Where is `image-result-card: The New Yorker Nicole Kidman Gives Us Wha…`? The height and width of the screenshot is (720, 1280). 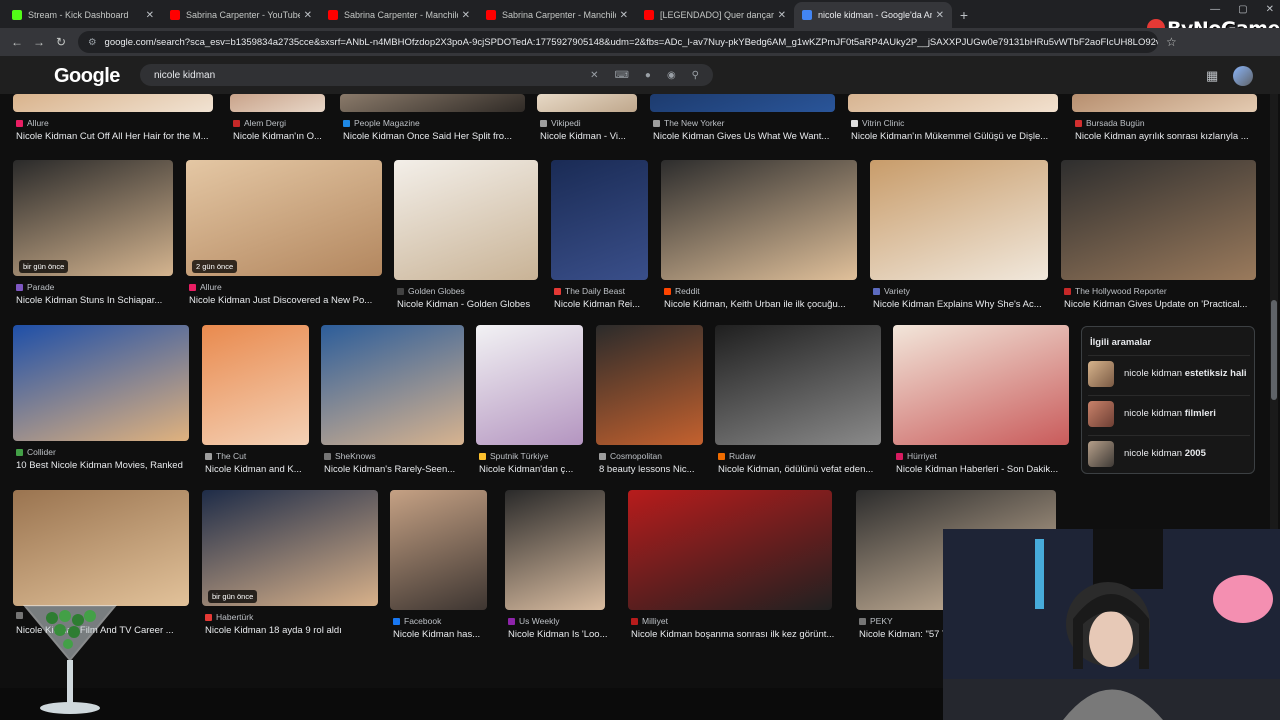 image-result-card: The New Yorker Nicole Kidman Gives Us Wha… is located at coordinates (742, 123).